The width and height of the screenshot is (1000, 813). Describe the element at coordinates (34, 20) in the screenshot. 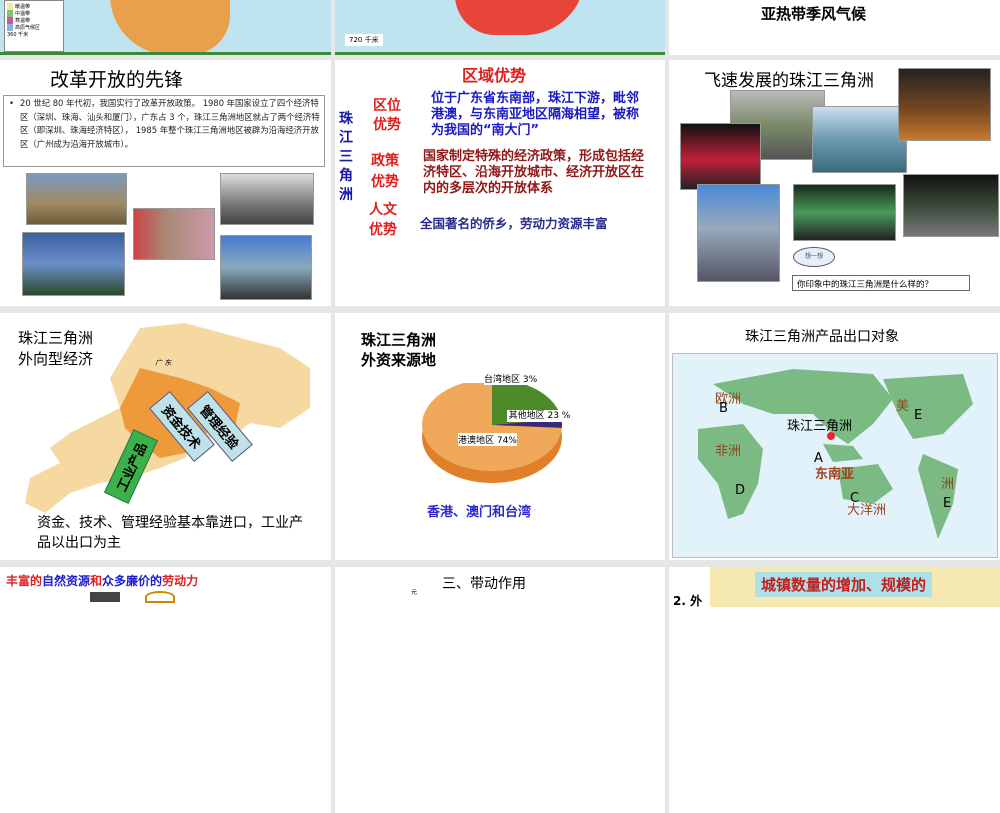

I see `legend-item: 寒温带` at that location.